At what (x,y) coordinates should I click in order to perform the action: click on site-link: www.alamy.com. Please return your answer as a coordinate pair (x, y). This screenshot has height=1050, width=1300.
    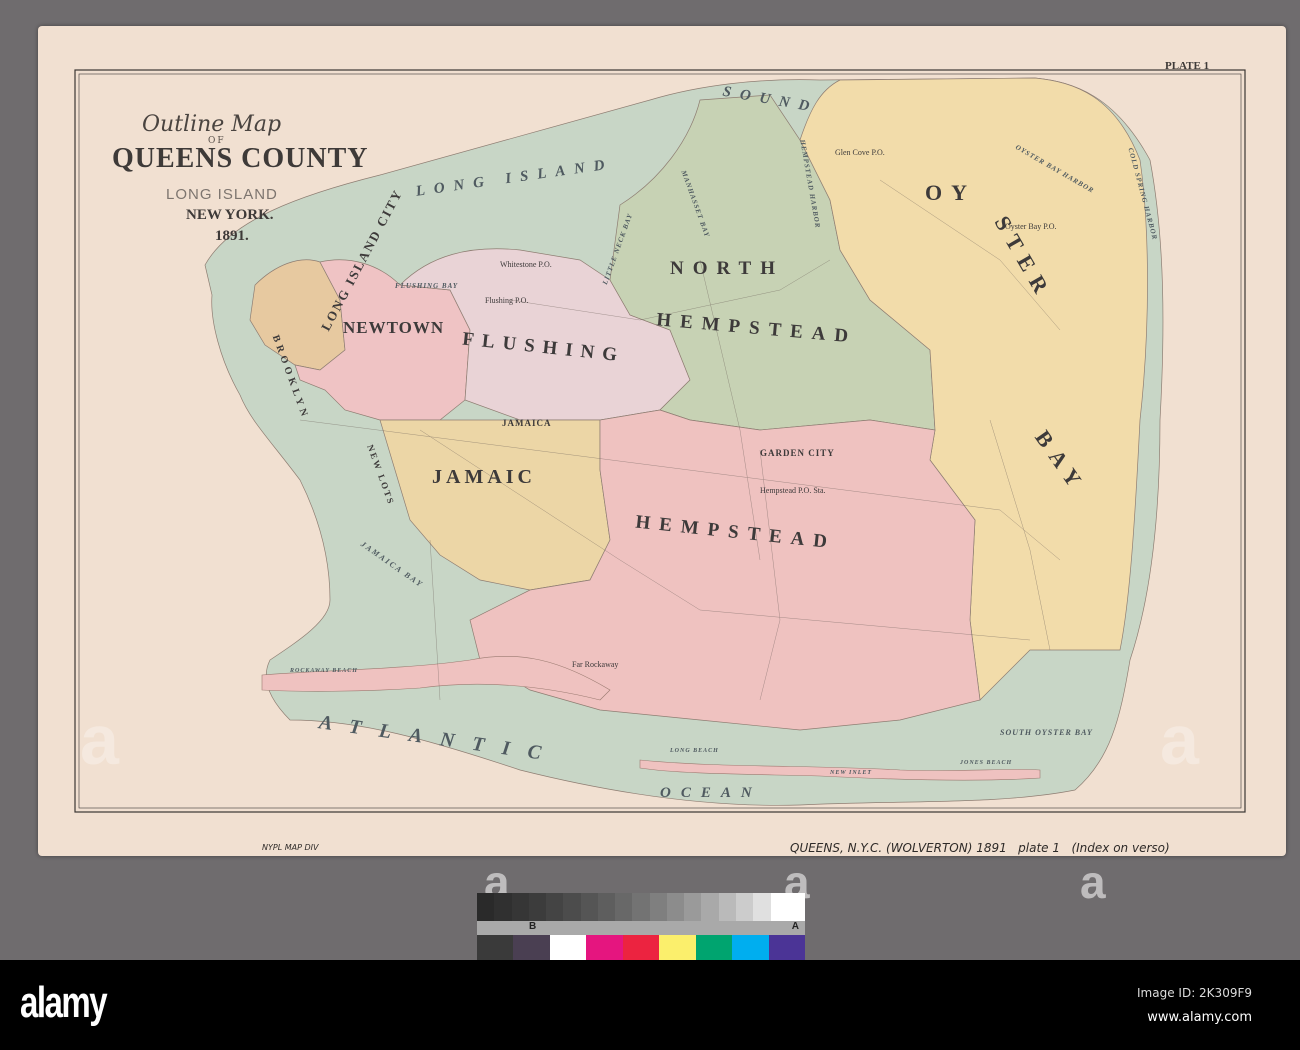
    Looking at the image, I should click on (1199, 1017).